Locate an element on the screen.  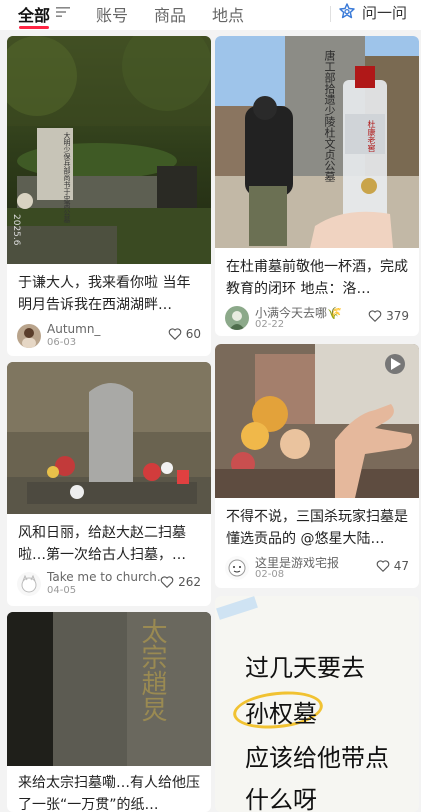
card-meta: 这里是游戏宅报 02-08 47 is located at coordinates (318, 568).